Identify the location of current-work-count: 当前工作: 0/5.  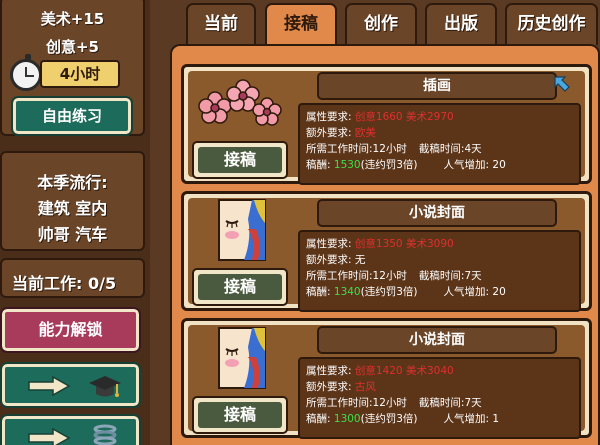
(64, 283).